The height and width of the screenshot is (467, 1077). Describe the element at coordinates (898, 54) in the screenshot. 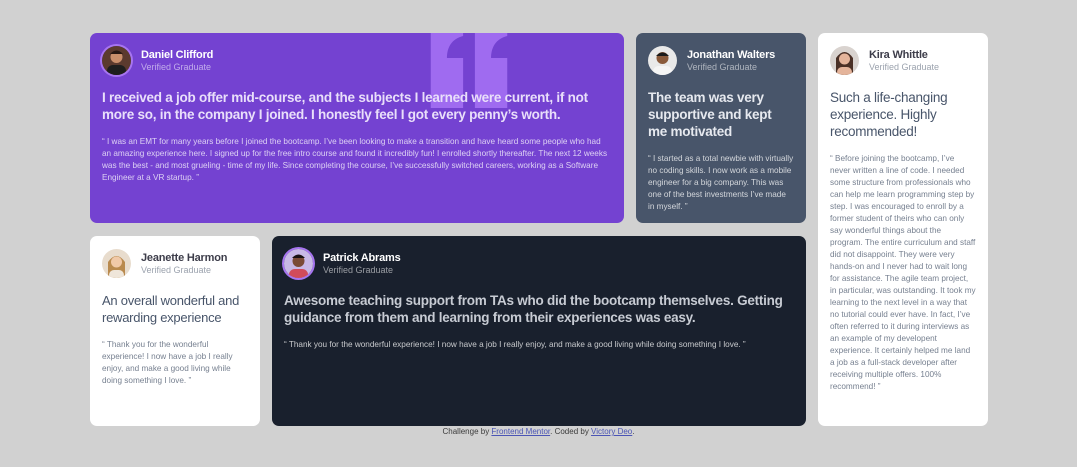

I see `author-name: Kira Whittle` at that location.